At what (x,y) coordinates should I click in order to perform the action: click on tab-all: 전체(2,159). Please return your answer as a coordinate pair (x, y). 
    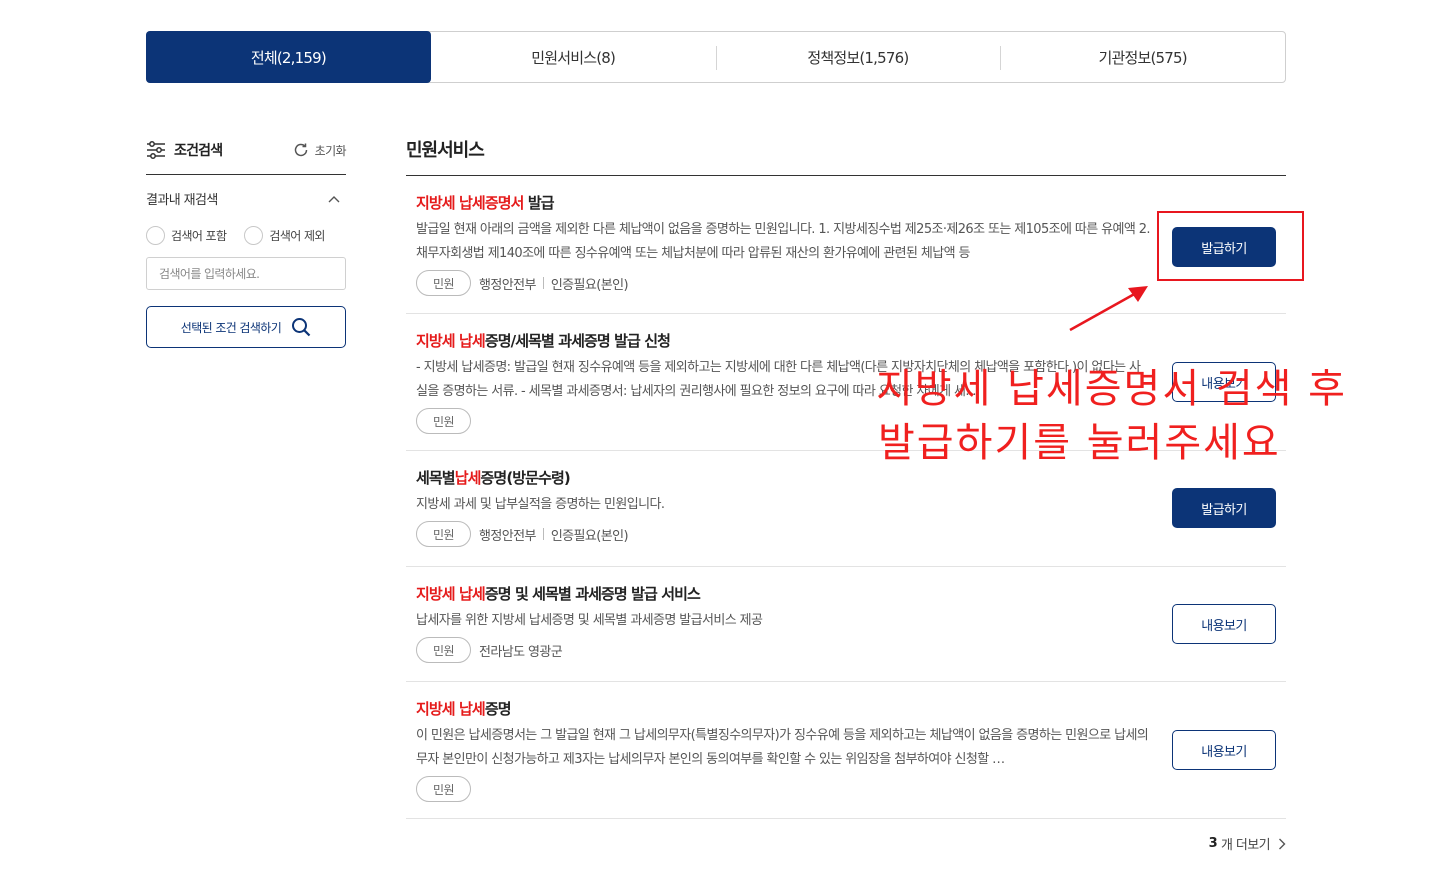
    Looking at the image, I should click on (288, 57).